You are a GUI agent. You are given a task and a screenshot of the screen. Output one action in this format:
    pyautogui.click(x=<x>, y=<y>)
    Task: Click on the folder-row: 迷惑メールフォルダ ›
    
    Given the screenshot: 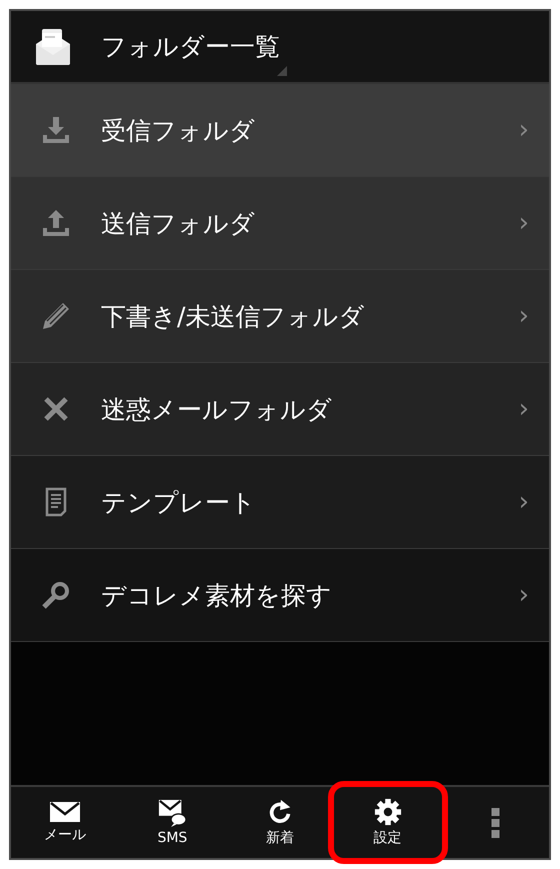 What is the action you would take?
    pyautogui.click(x=280, y=409)
    